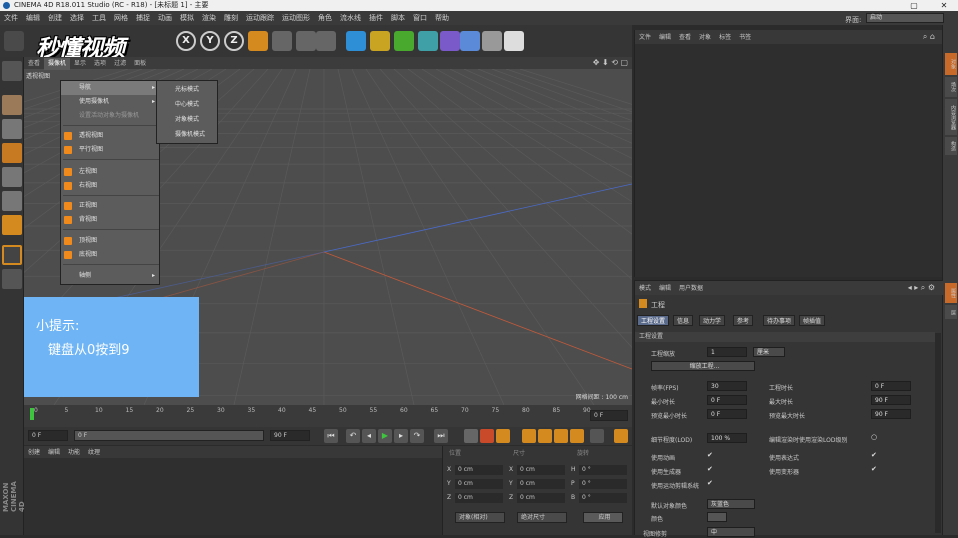  What do you see at coordinates (210, 41) in the screenshot?
I see `y-axis-lock-button: Y` at bounding box center [210, 41].